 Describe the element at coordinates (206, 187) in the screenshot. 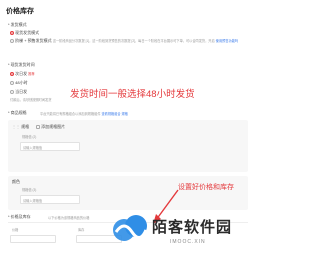

I see `annotation-price-stock: 设置好价格和库存` at that location.